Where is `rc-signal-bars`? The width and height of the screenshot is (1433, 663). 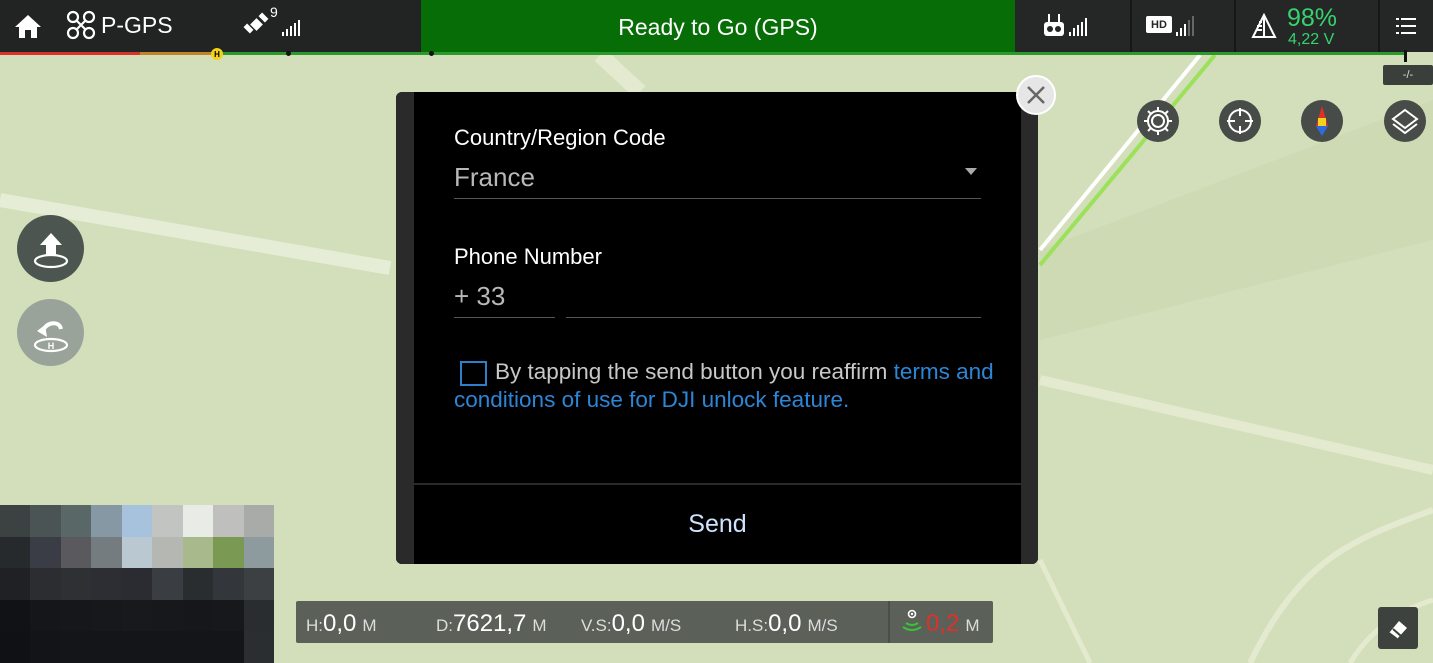 rc-signal-bars is located at coordinates (1078, 27).